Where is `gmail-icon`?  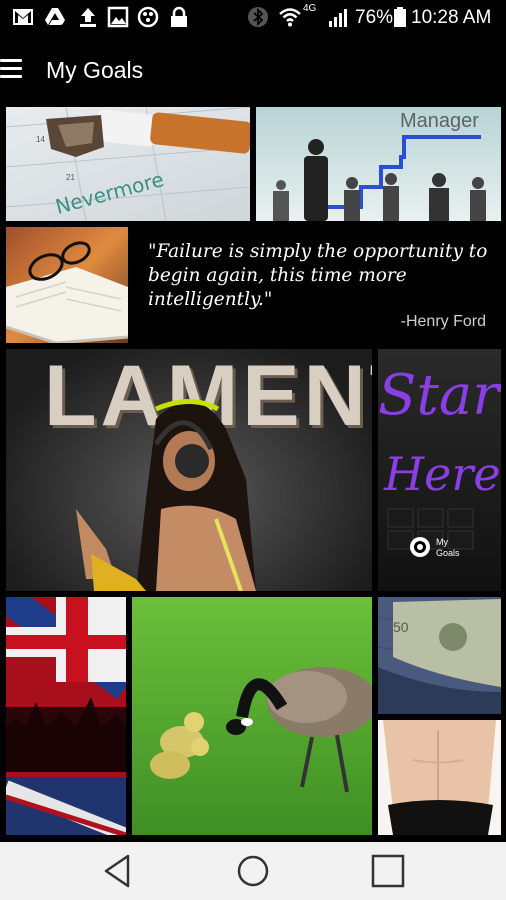
gmail-icon is located at coordinates (23, 17).